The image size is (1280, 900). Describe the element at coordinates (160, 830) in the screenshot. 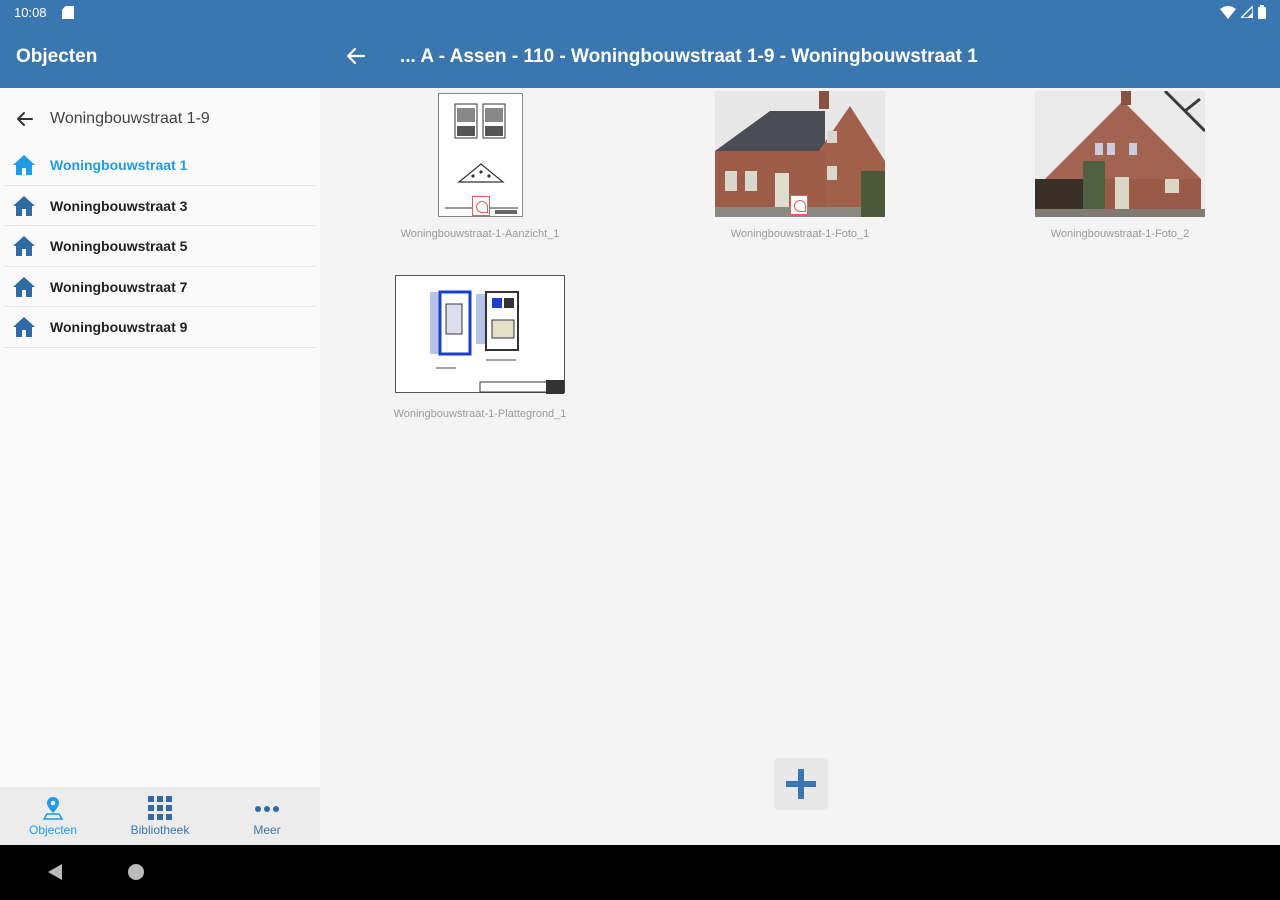

I see `nav-label: Bibliotheek` at that location.